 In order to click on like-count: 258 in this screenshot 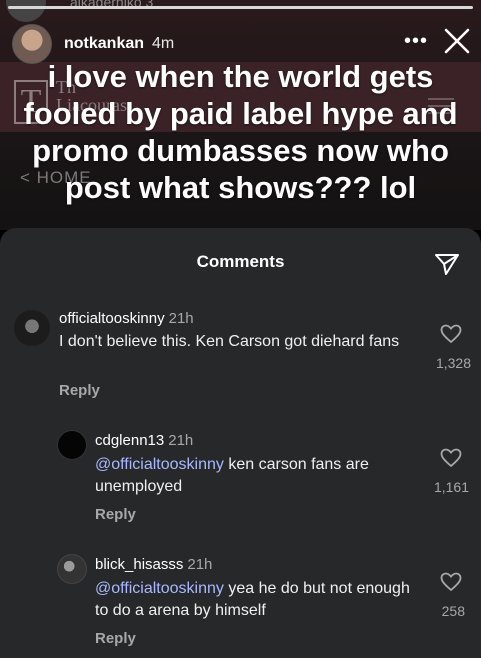, I will do `click(453, 611)`.